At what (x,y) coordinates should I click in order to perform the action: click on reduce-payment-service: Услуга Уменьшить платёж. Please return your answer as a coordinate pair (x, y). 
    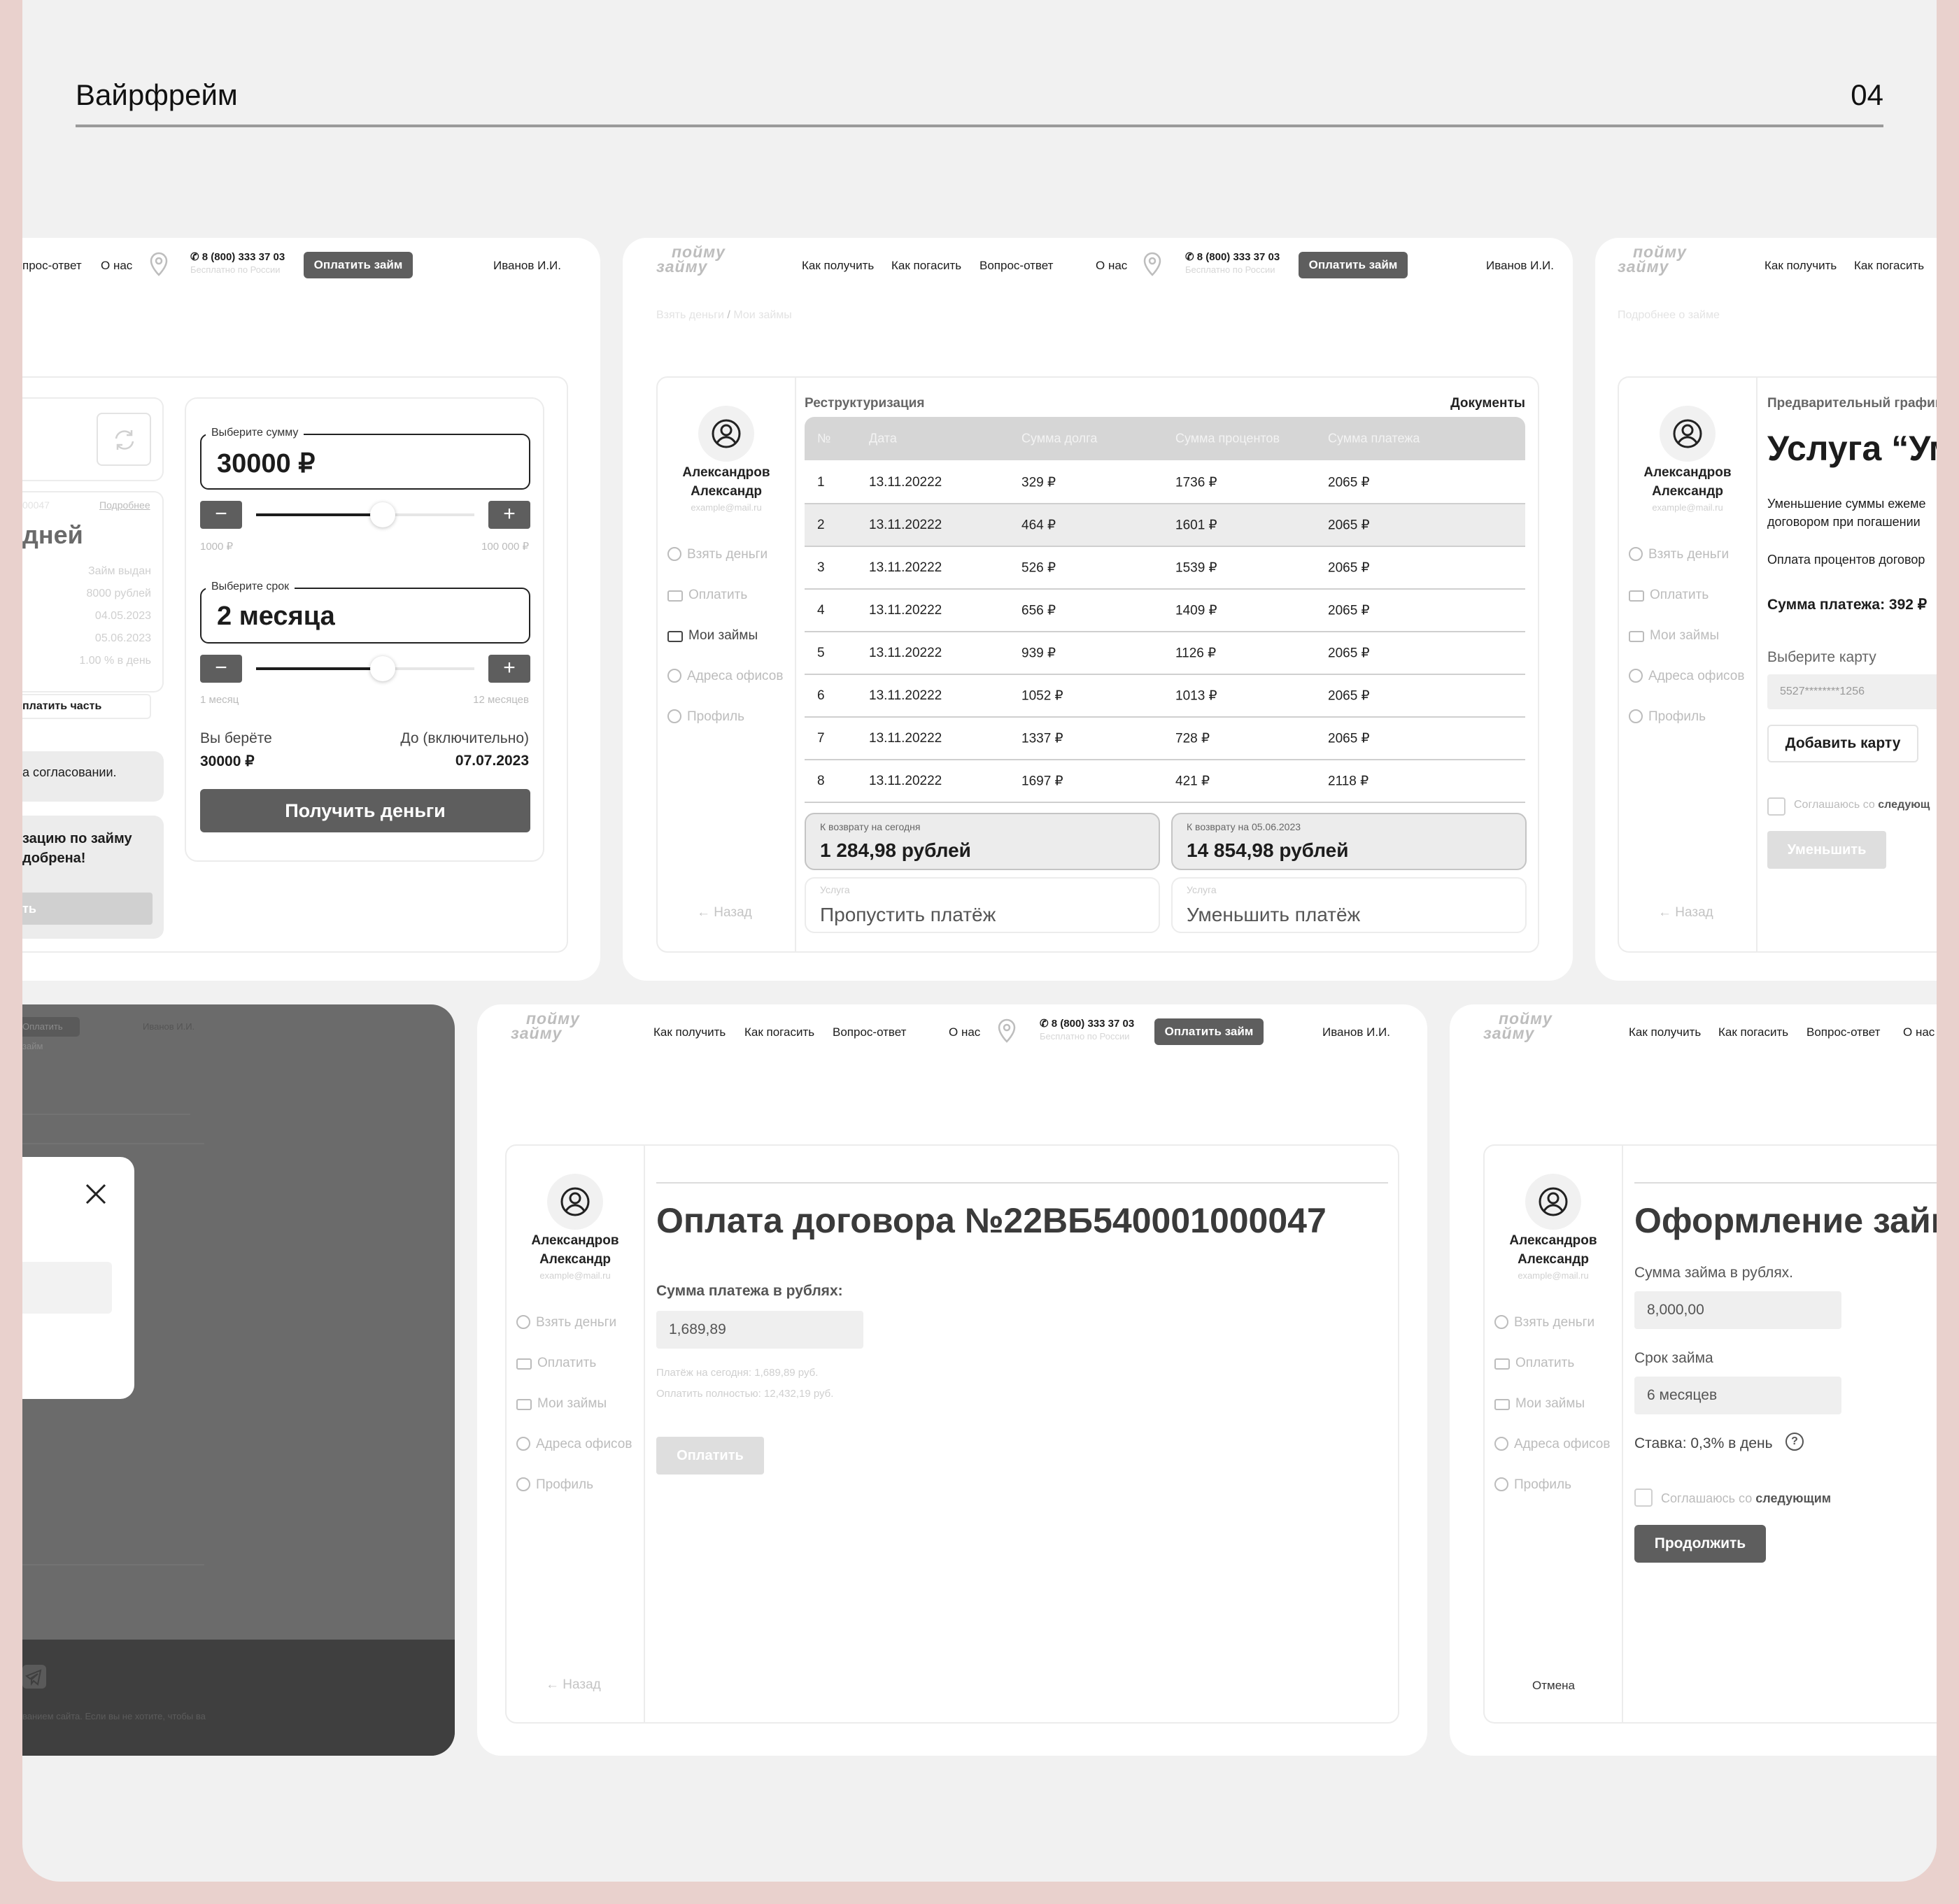
    Looking at the image, I should click on (1349, 905).